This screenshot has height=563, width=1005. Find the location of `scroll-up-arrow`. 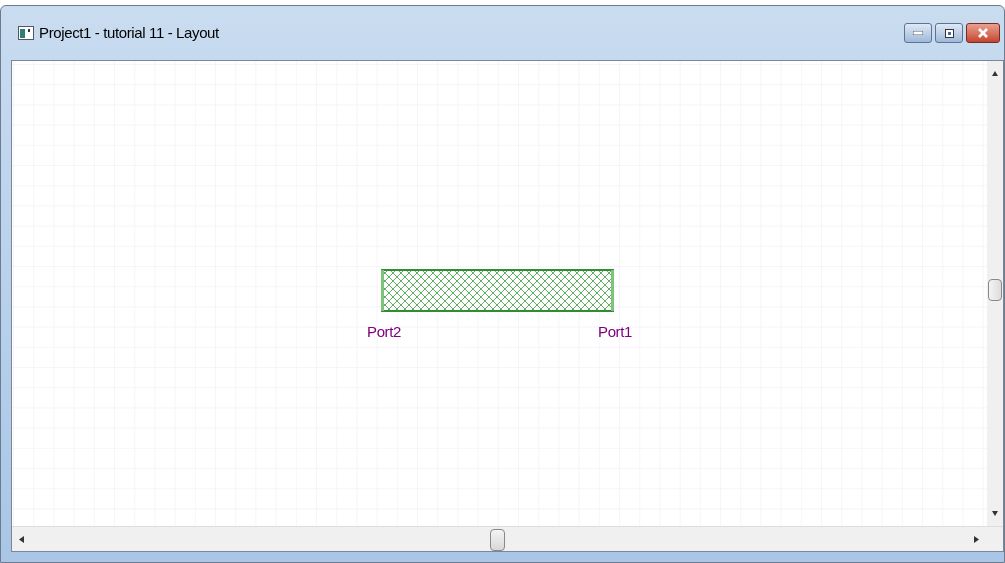

scroll-up-arrow is located at coordinates (995, 73).